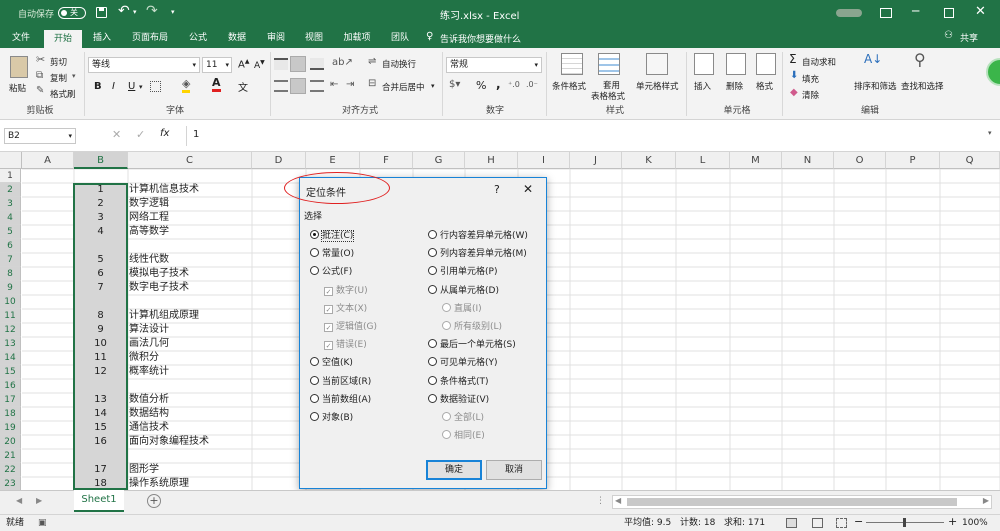 The width and height of the screenshot is (1000, 531). What do you see at coordinates (491, 160) in the screenshot?
I see `column-header-h: H` at bounding box center [491, 160].